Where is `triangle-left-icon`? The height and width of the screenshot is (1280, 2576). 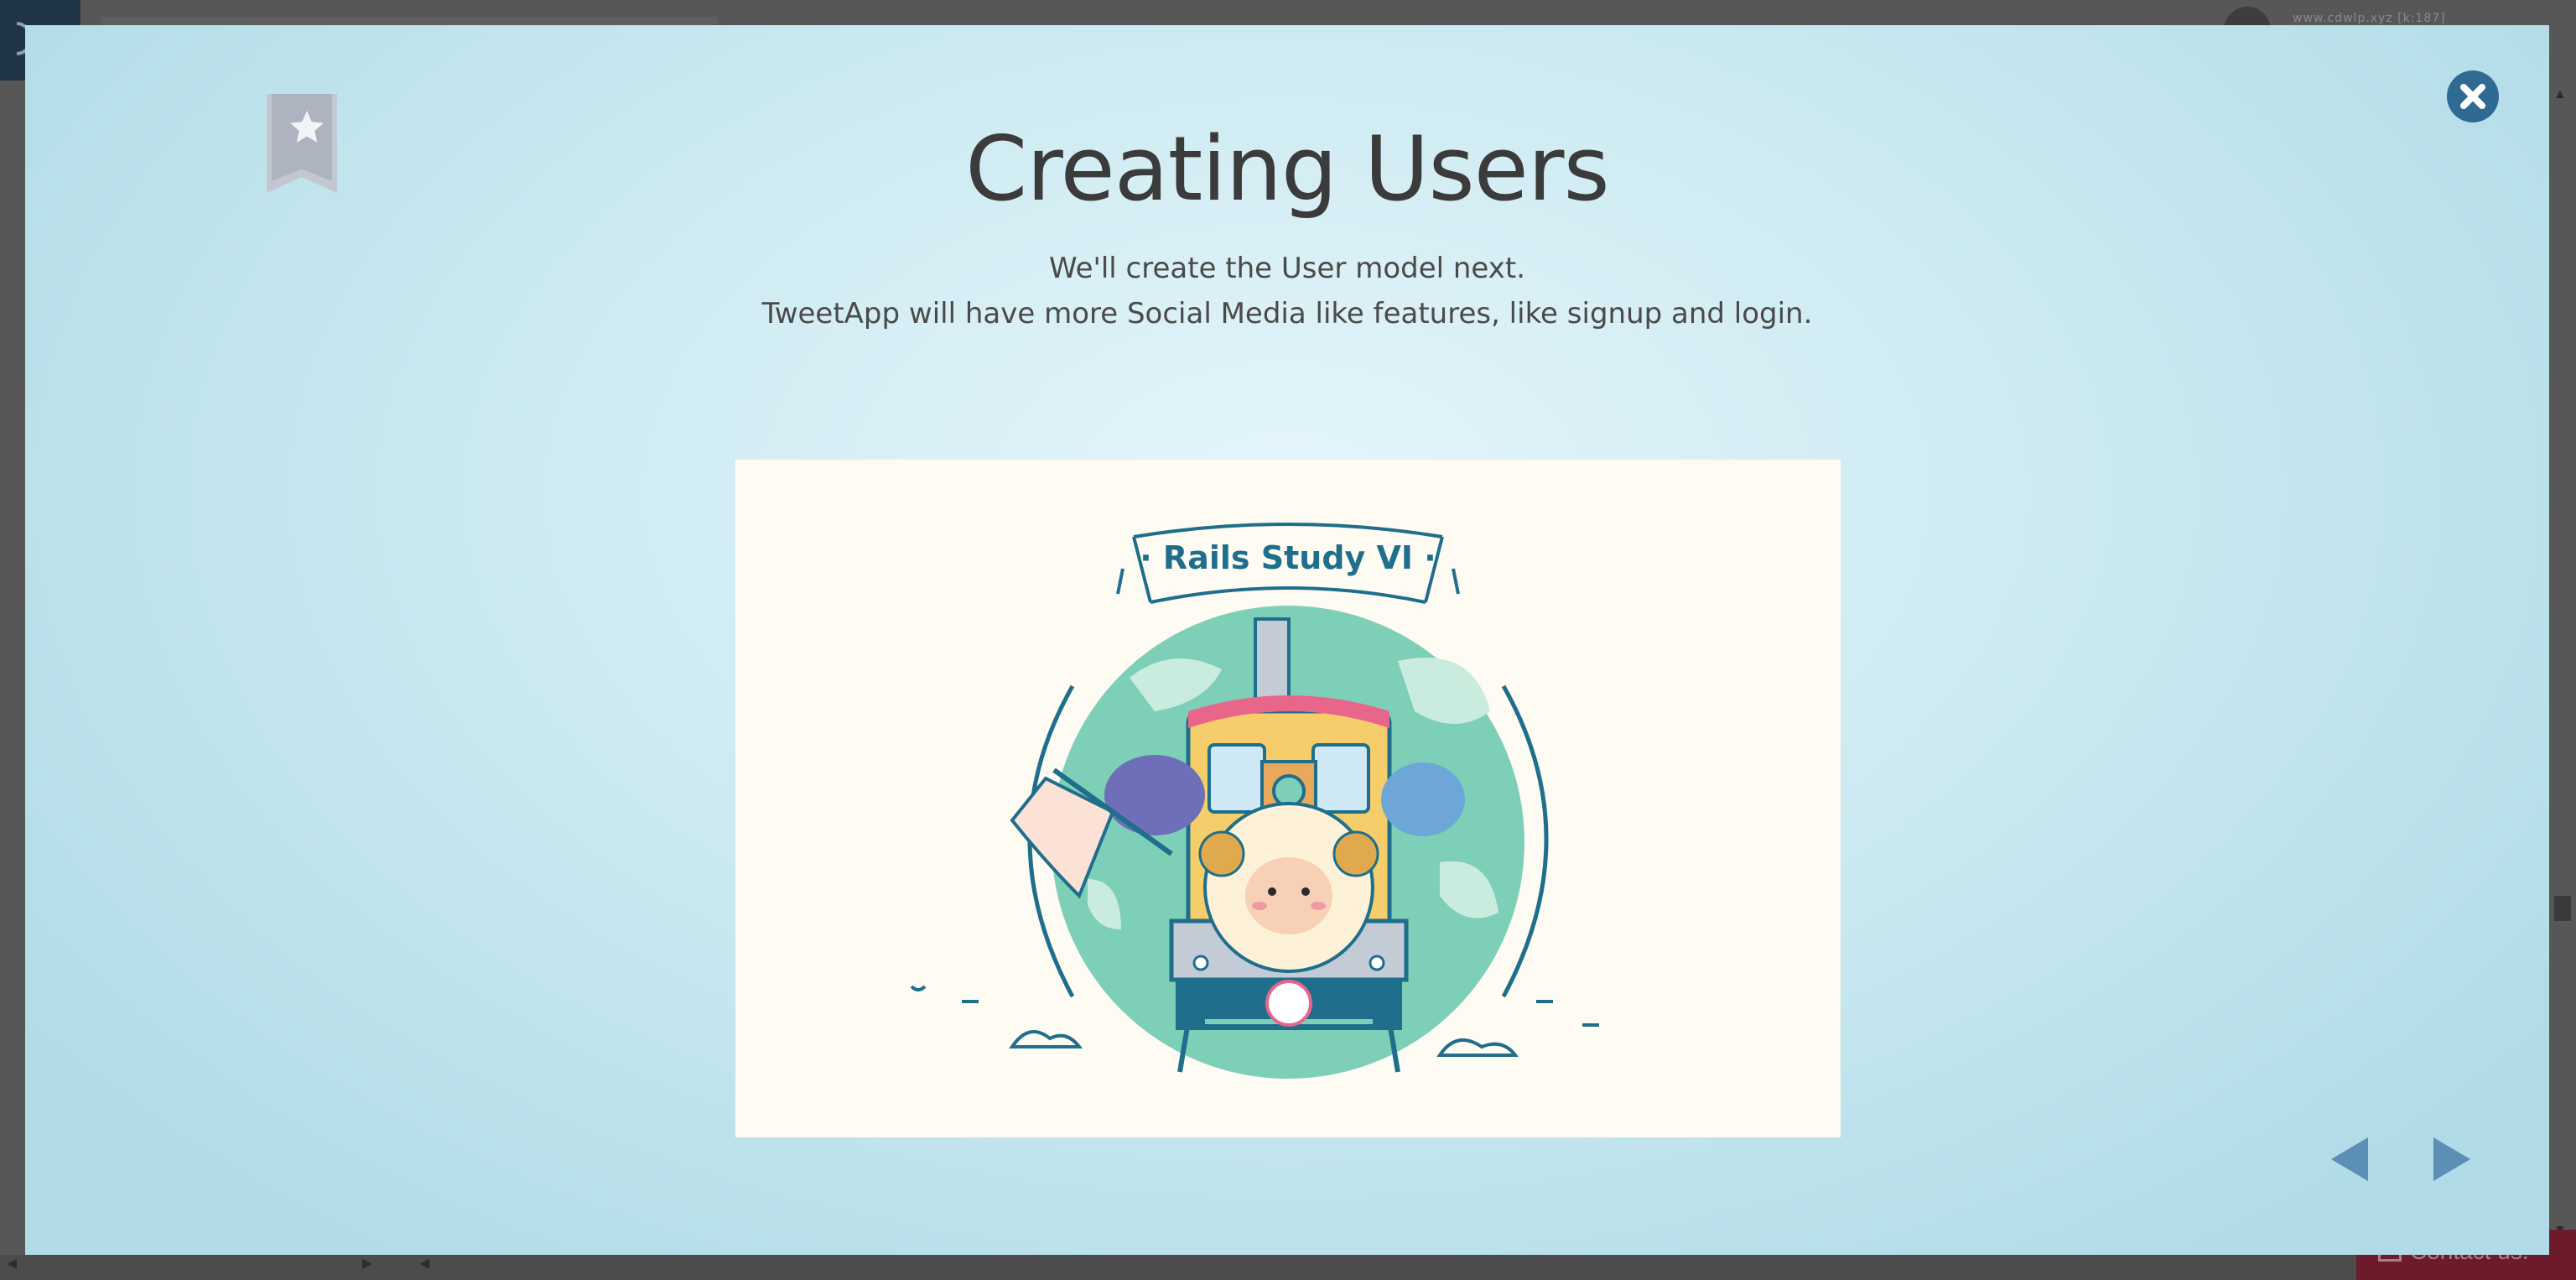
triangle-left-icon is located at coordinates (2349, 1159).